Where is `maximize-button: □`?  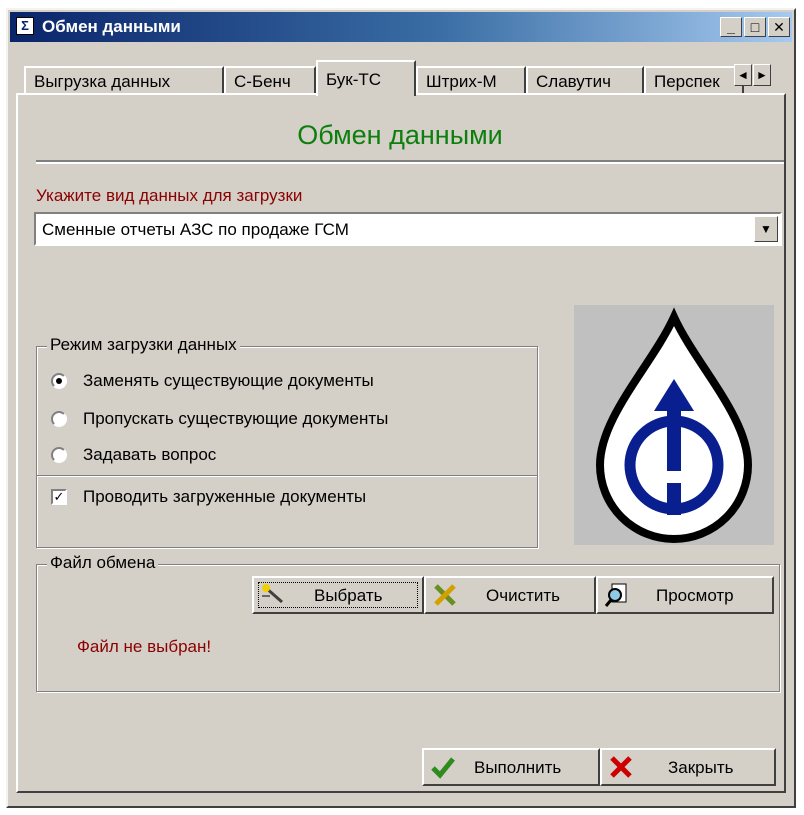
maximize-button: □ is located at coordinates (755, 27).